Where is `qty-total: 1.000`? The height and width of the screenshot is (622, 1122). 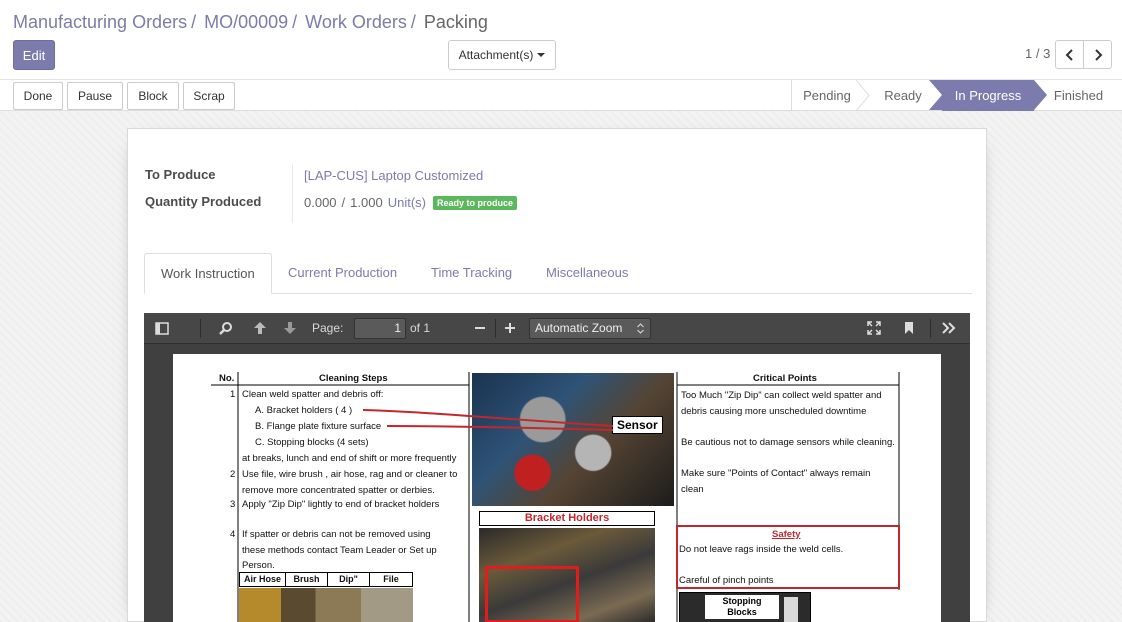
qty-total: 1.000 is located at coordinates (366, 202).